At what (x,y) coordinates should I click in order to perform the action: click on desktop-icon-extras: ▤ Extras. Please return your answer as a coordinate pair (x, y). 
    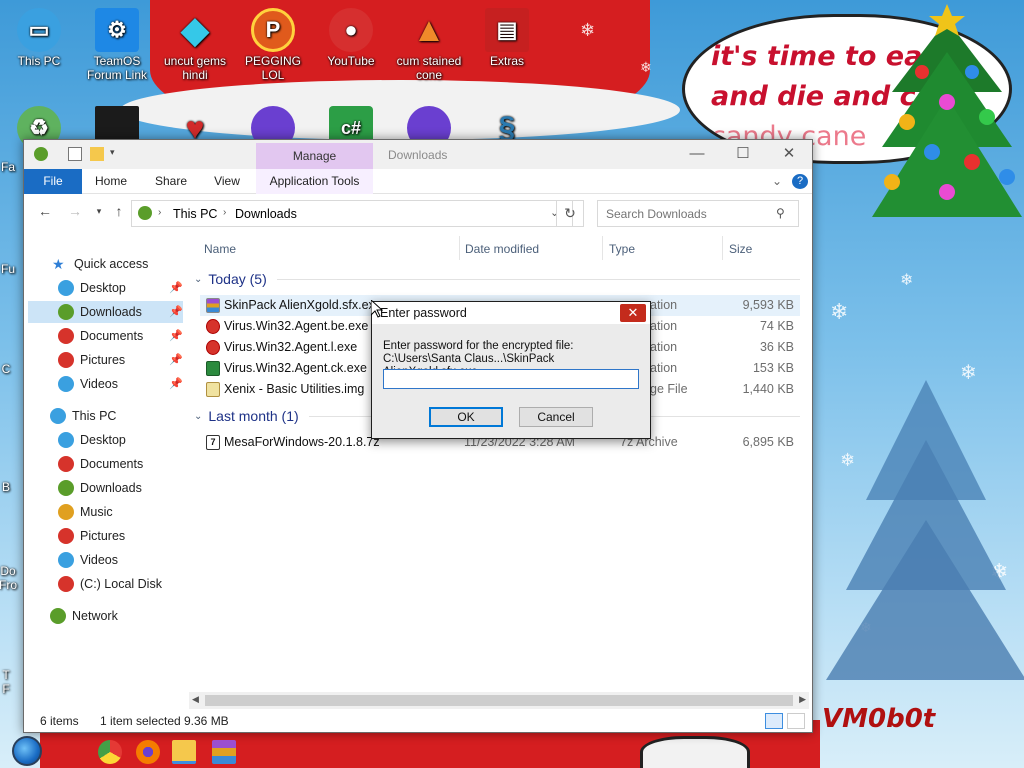
    Looking at the image, I should click on (507, 38).